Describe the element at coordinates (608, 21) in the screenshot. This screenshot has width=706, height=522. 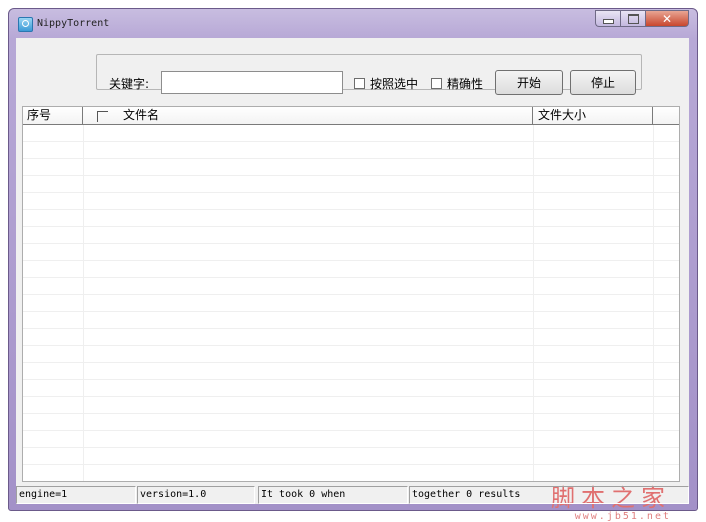
I see `minimize-icon` at that location.